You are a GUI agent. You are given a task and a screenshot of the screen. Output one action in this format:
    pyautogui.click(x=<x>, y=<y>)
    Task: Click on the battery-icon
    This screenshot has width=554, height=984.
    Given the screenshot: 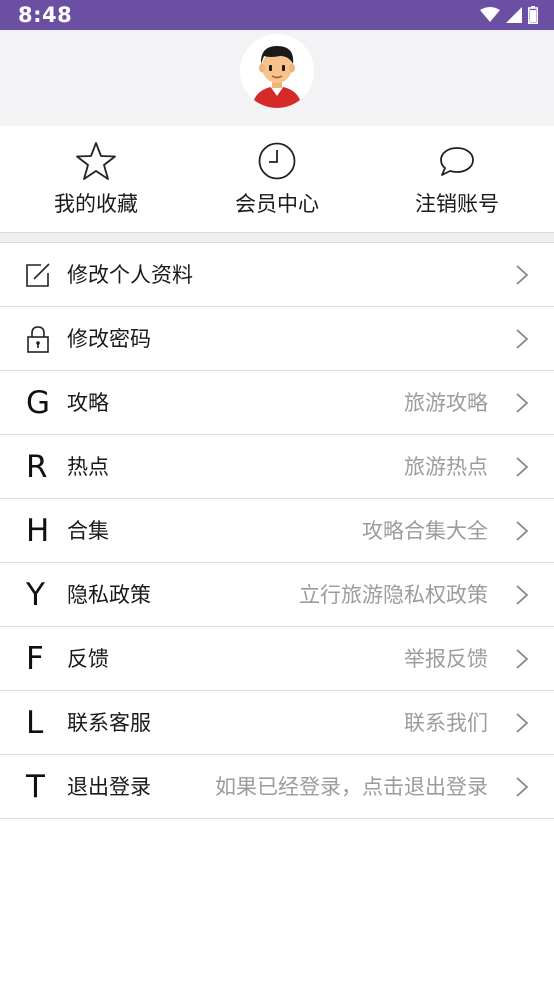 What is the action you would take?
    pyautogui.click(x=533, y=15)
    